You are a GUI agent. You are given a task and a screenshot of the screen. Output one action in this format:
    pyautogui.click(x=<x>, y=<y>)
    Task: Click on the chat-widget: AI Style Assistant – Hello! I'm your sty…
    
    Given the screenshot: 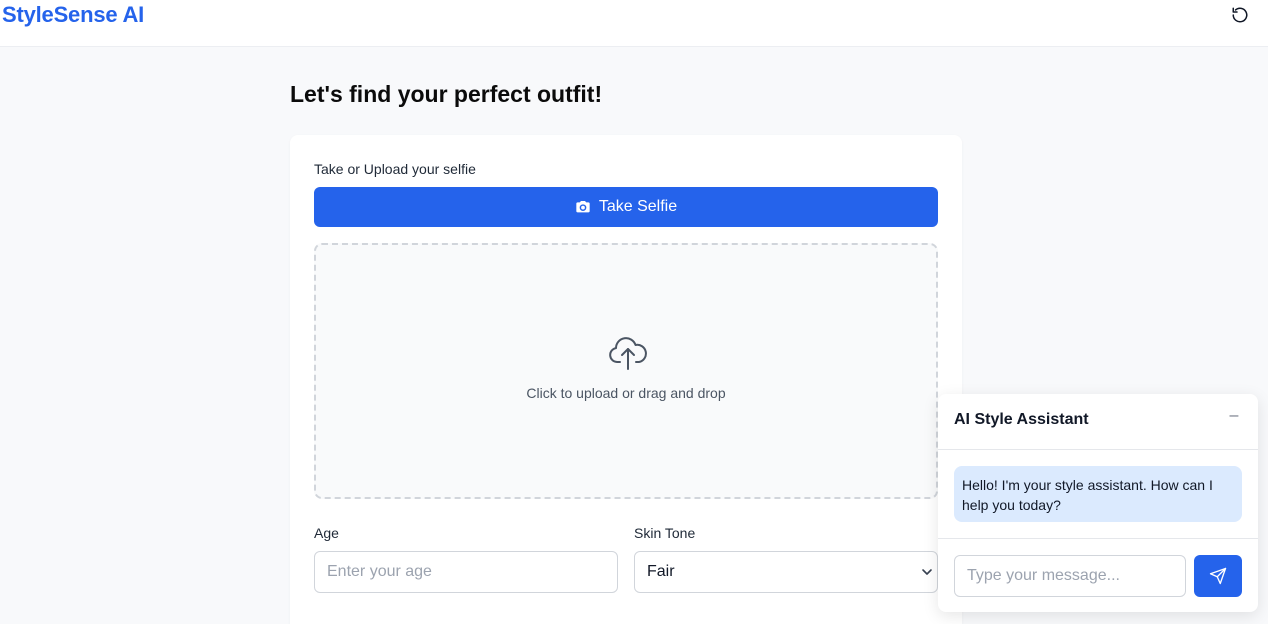 What is the action you would take?
    pyautogui.click(x=1098, y=503)
    